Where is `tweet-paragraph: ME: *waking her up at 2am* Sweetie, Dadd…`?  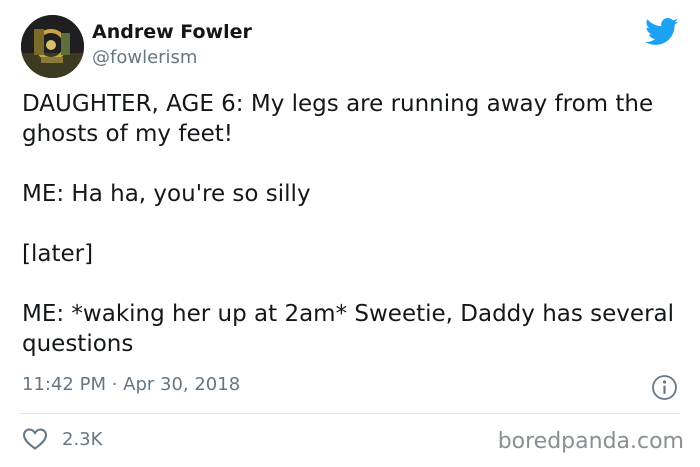
tweet-paragraph: ME: *waking her up at 2am* Sweetie, Dadd… is located at coordinates (352, 329).